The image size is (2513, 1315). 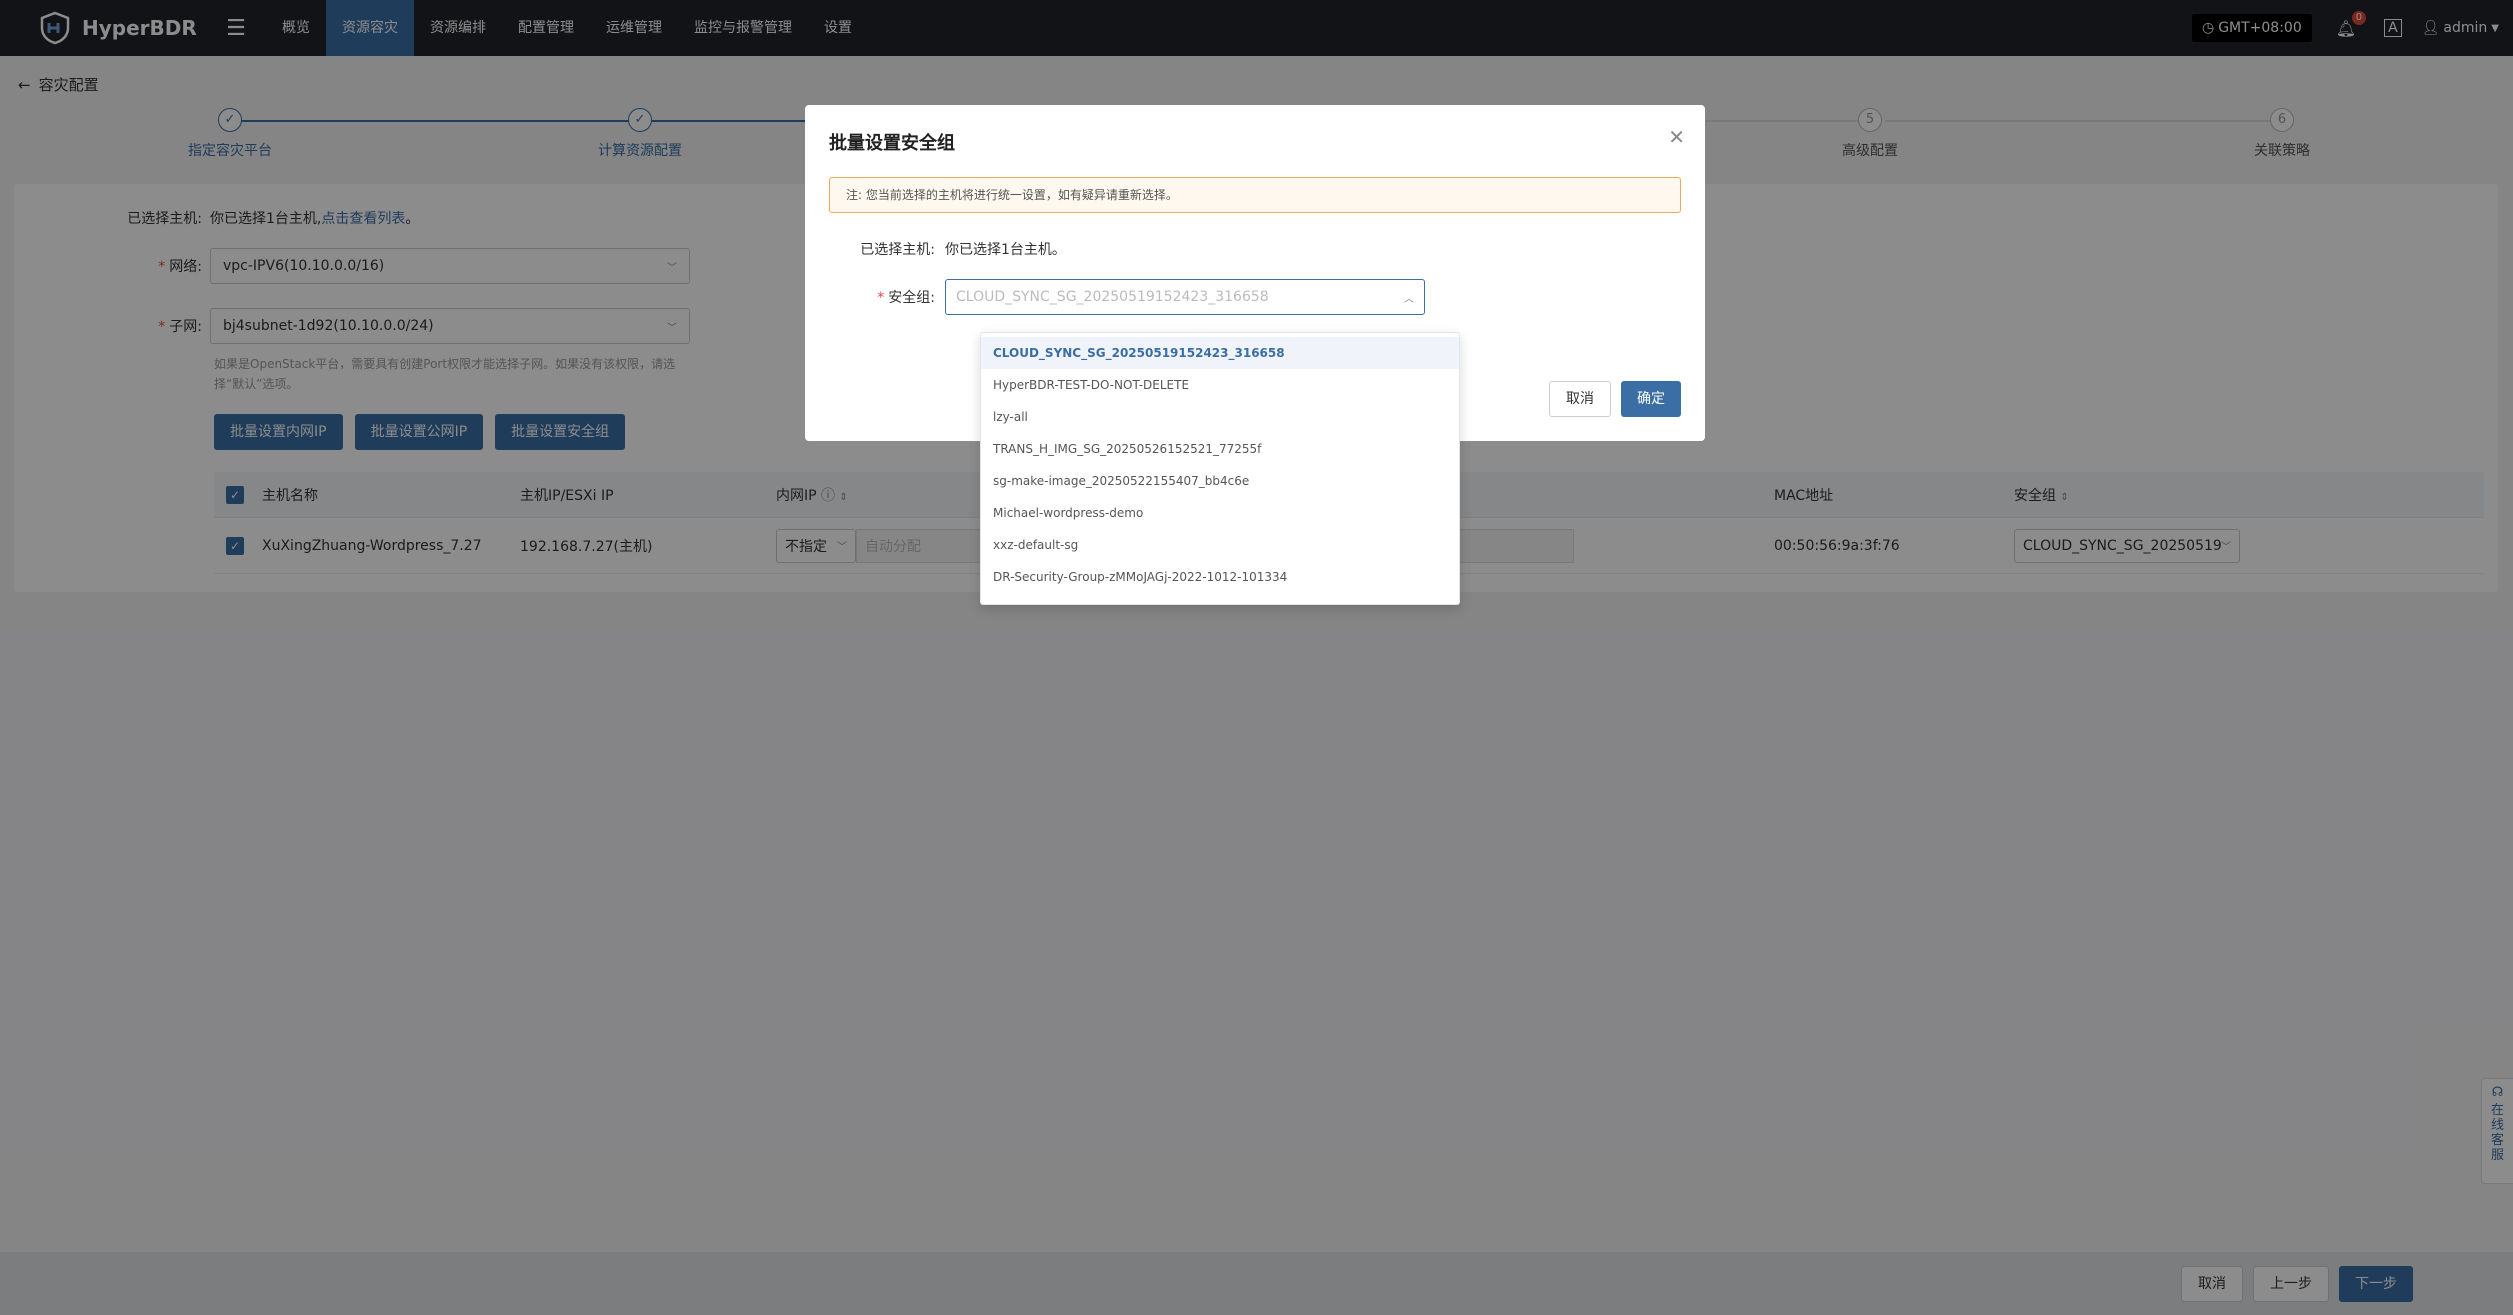 I want to click on dropdown-option: HyperBDR-TEST-DO-NOT-DELETE, so click(x=1220, y=385).